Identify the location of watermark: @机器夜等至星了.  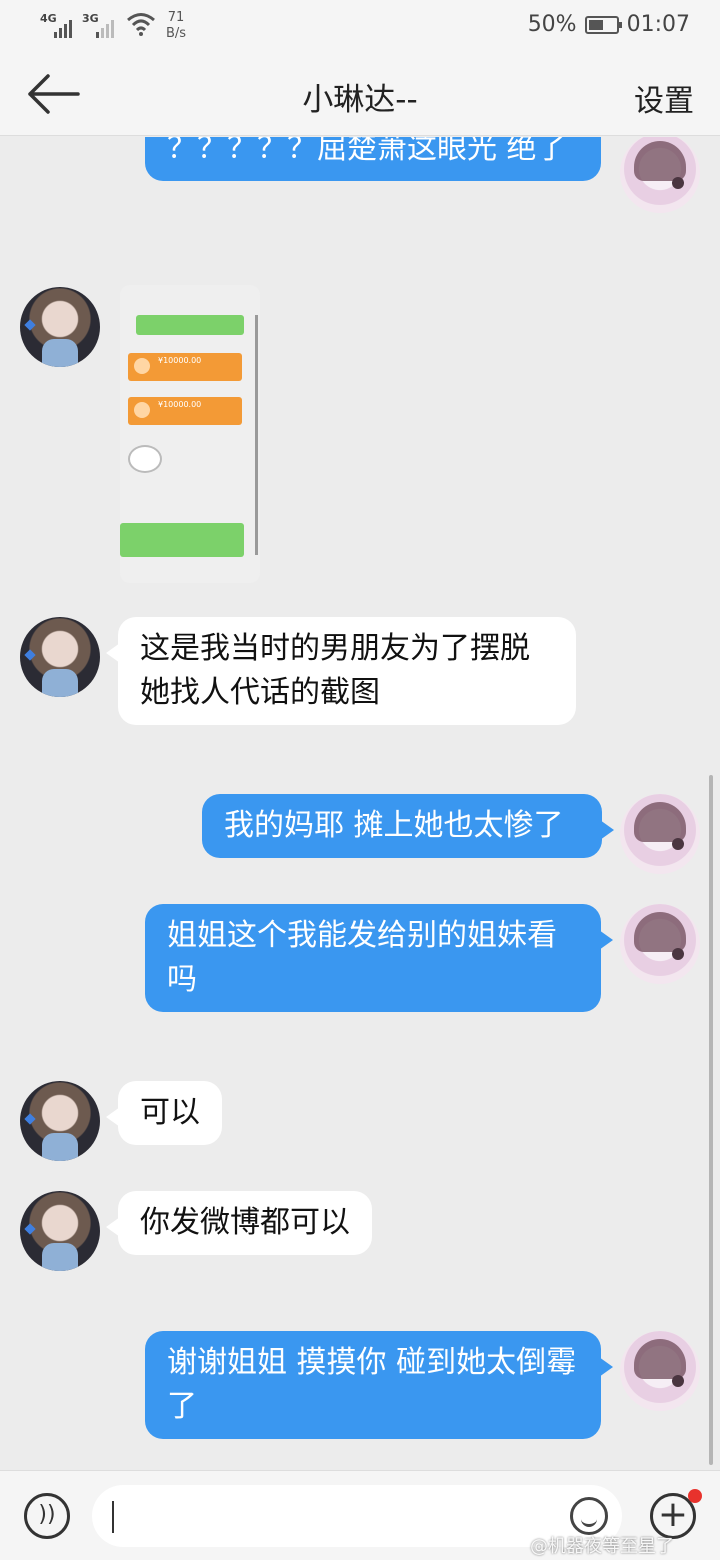
(602, 1546).